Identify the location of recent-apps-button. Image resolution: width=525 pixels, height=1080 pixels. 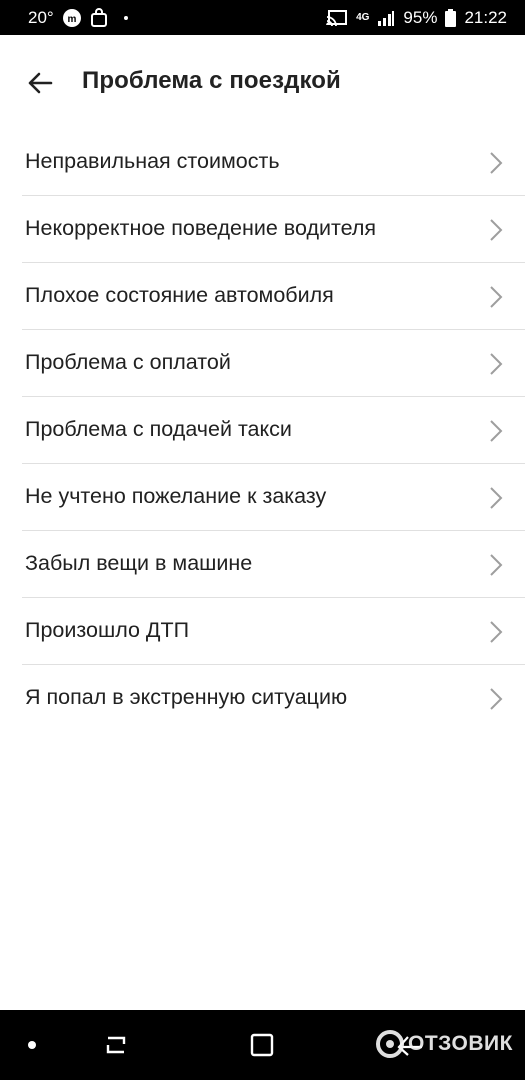
(116, 1045).